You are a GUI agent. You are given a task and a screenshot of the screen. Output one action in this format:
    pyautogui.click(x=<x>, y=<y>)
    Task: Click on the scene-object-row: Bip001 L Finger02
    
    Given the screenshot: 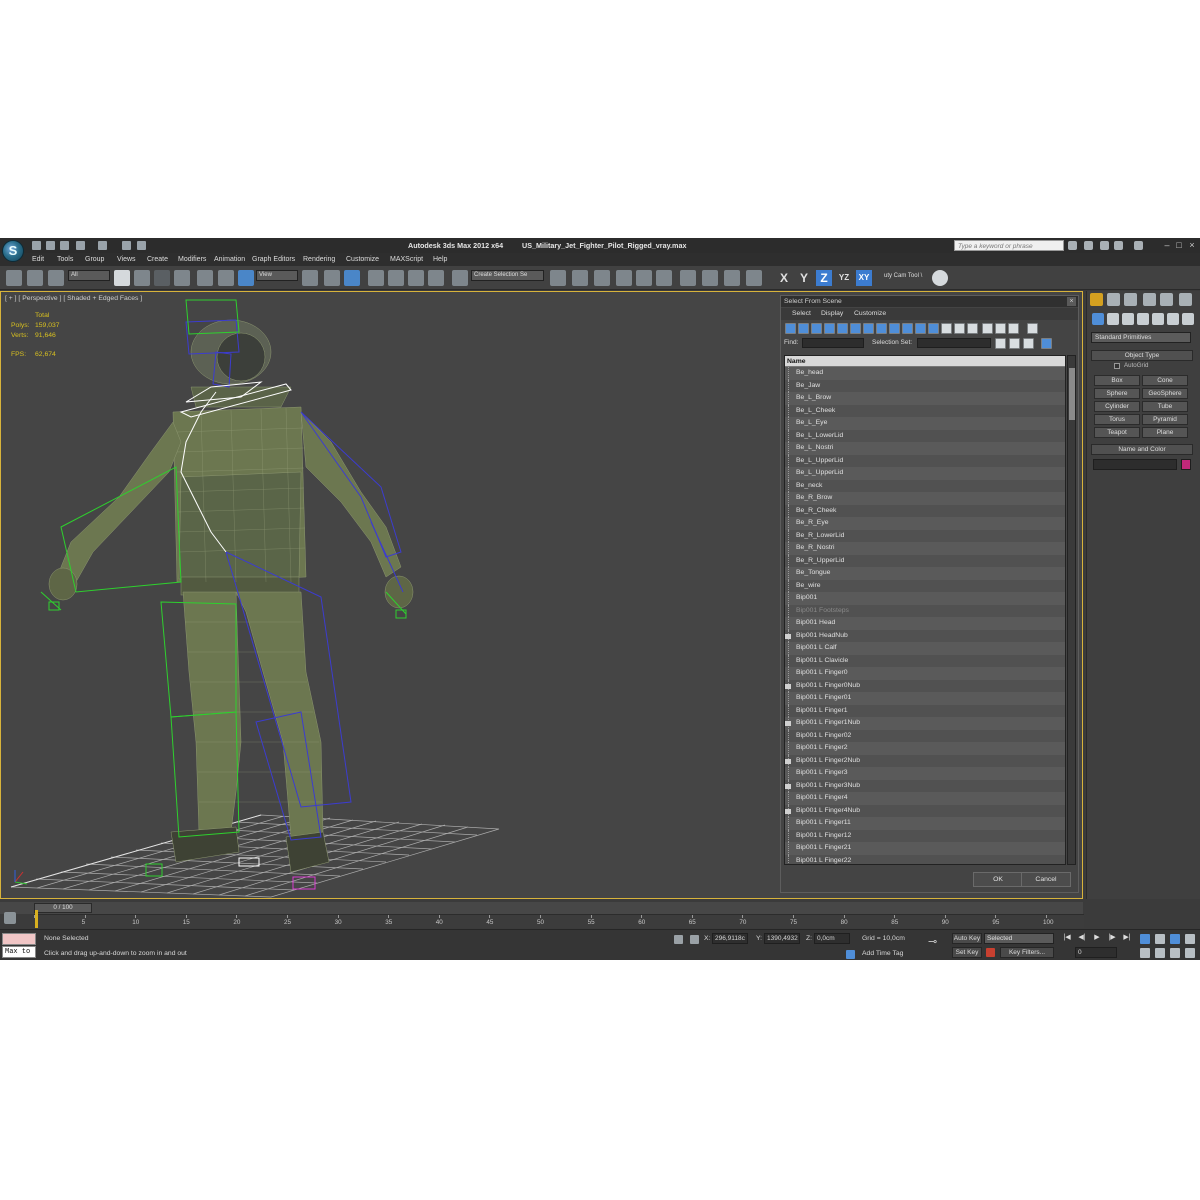 What is the action you would take?
    pyautogui.click(x=925, y=735)
    